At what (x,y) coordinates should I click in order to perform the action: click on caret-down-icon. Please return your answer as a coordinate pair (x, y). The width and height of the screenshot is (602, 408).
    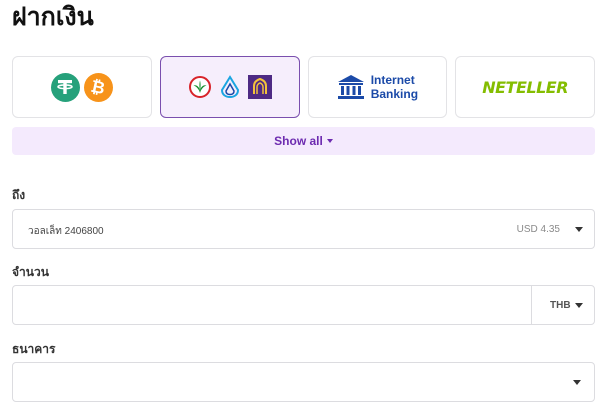
    Looking at the image, I should click on (329, 141).